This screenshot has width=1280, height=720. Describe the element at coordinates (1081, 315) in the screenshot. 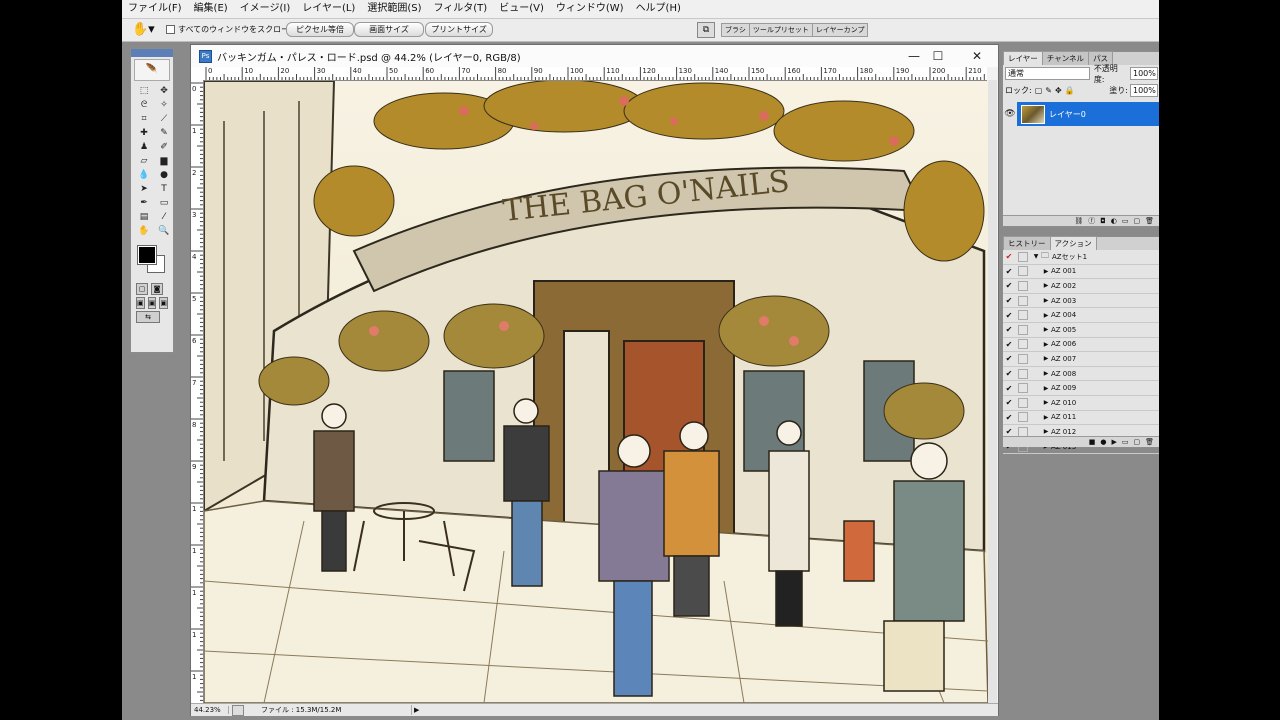

I see `action-row: ✔ ▶ AZ 004` at that location.